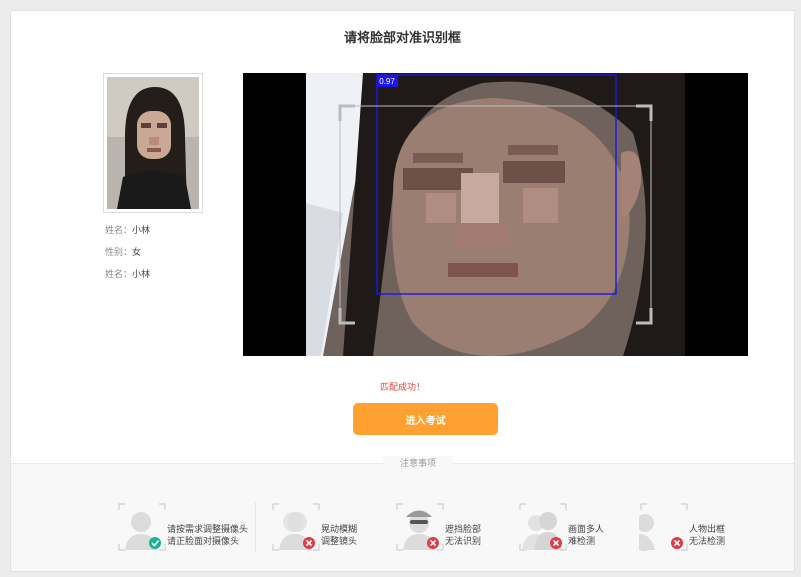 Image resolution: width=801 pixels, height=577 pixels. I want to click on profile-photo, so click(153, 143).